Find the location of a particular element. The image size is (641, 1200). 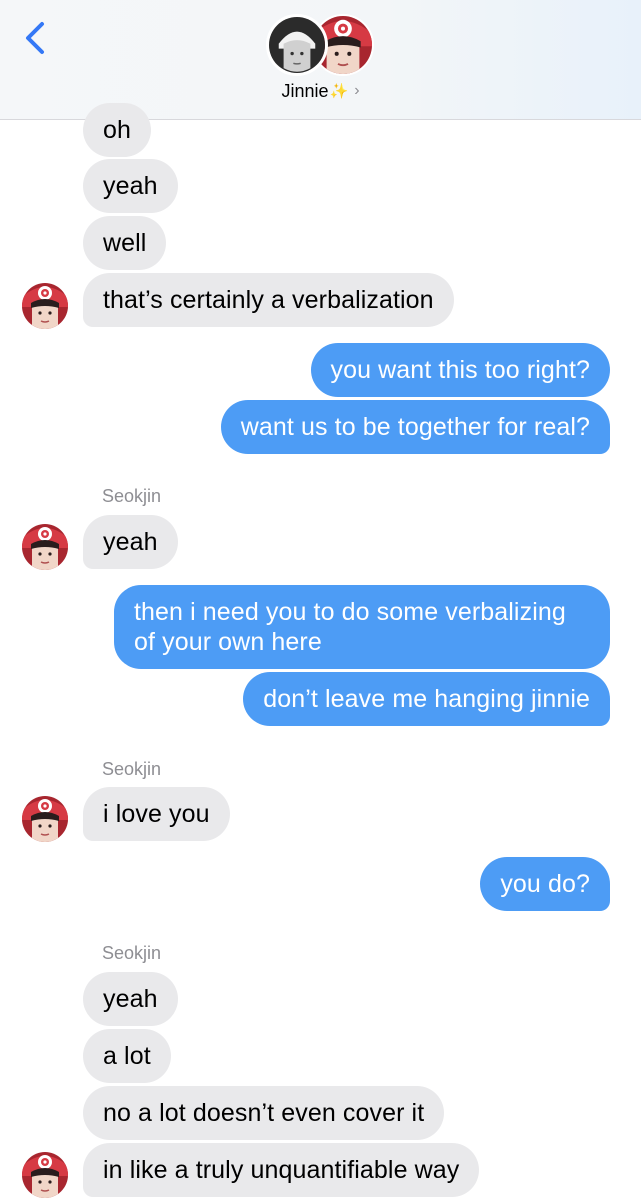

incoming-message: in like a truly unquantifiable way is located at coordinates (281, 1170).